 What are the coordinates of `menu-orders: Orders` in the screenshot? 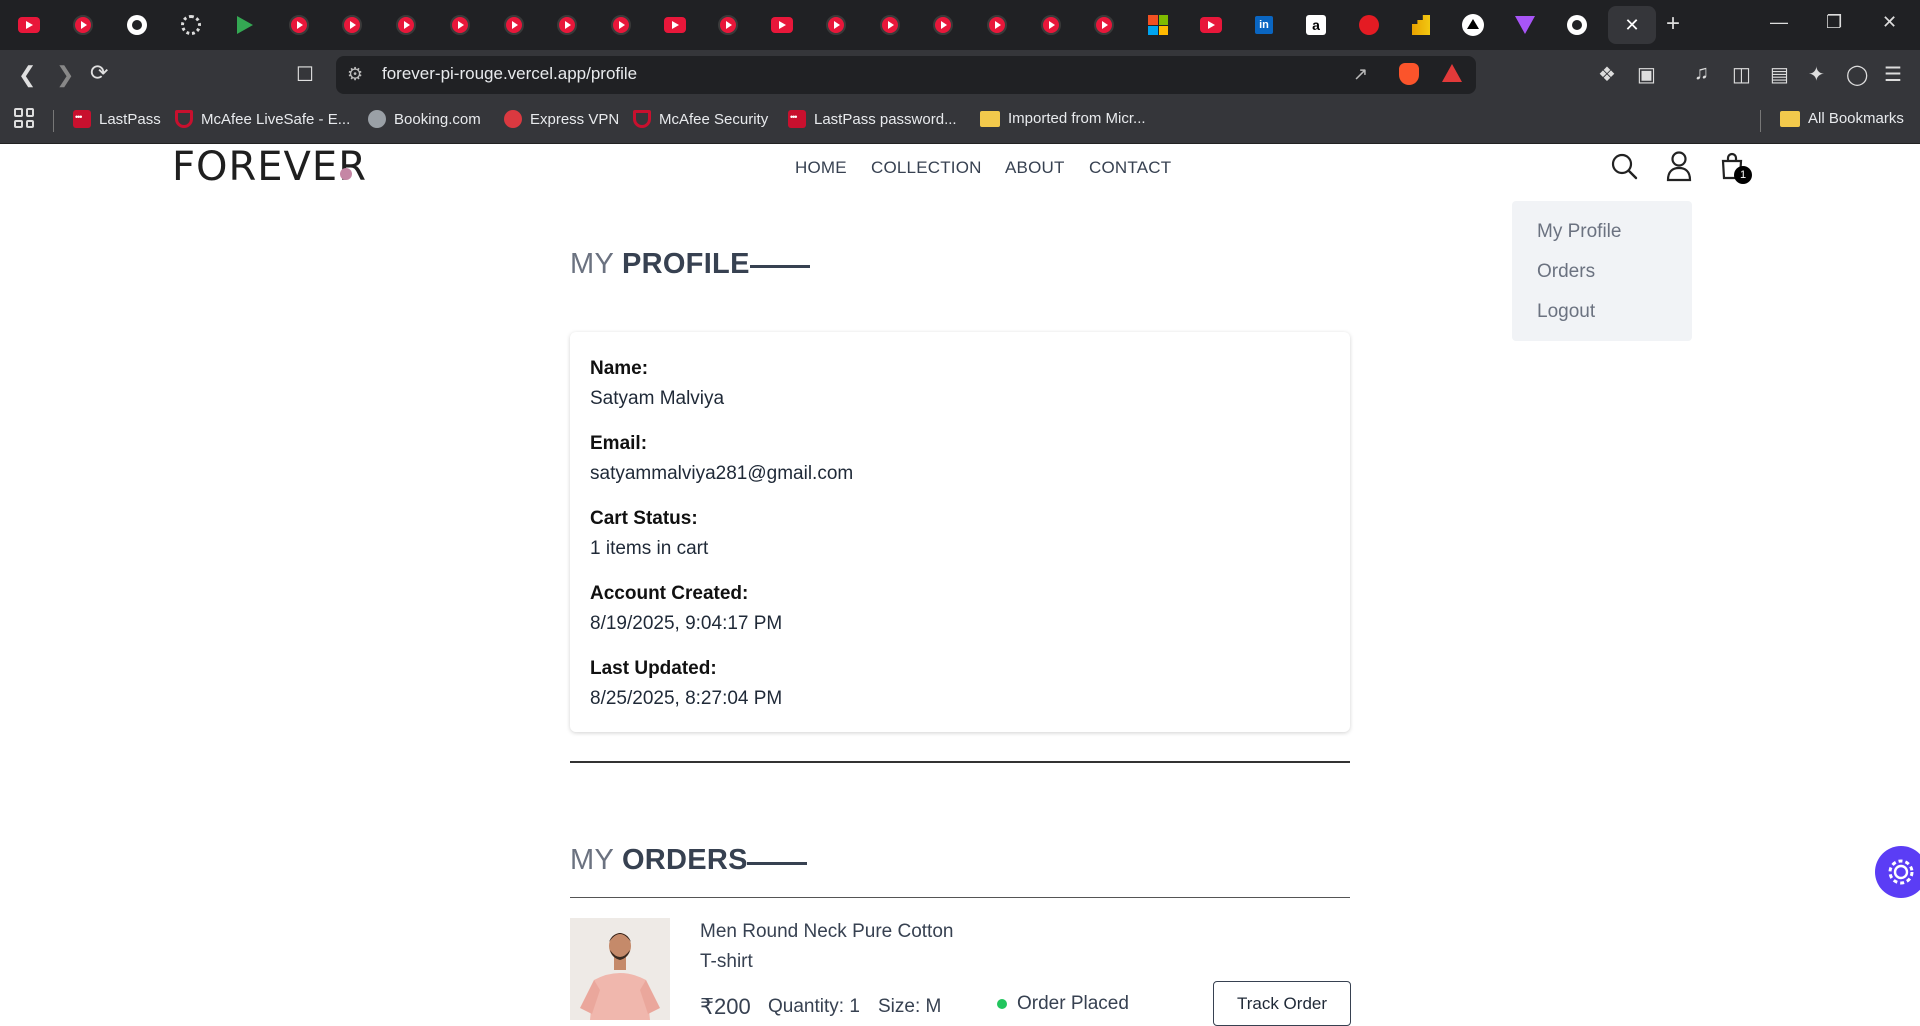 It's located at (1566, 272).